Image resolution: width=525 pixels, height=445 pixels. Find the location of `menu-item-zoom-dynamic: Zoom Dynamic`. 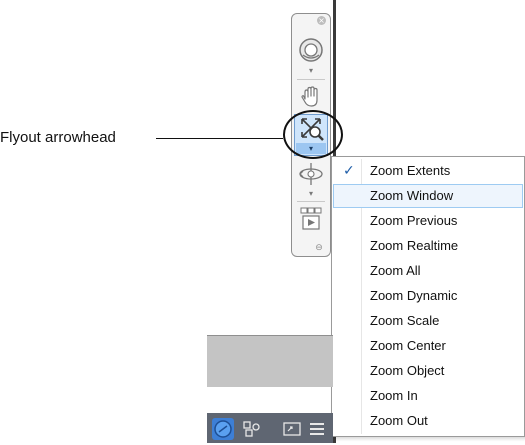

menu-item-zoom-dynamic: Zoom Dynamic is located at coordinates (428, 296).